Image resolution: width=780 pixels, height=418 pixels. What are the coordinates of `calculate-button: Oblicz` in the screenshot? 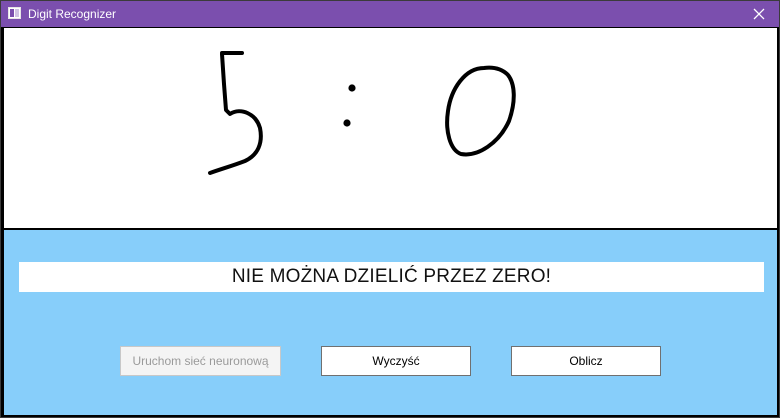 It's located at (586, 361).